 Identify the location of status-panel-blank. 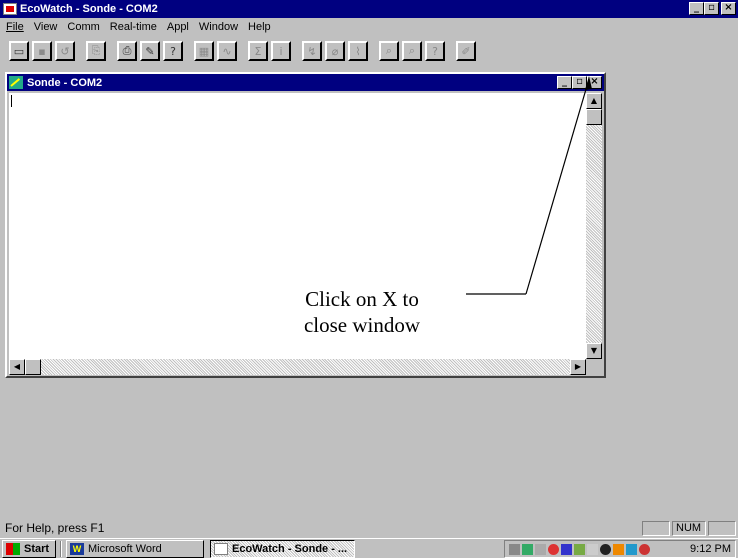
(656, 528).